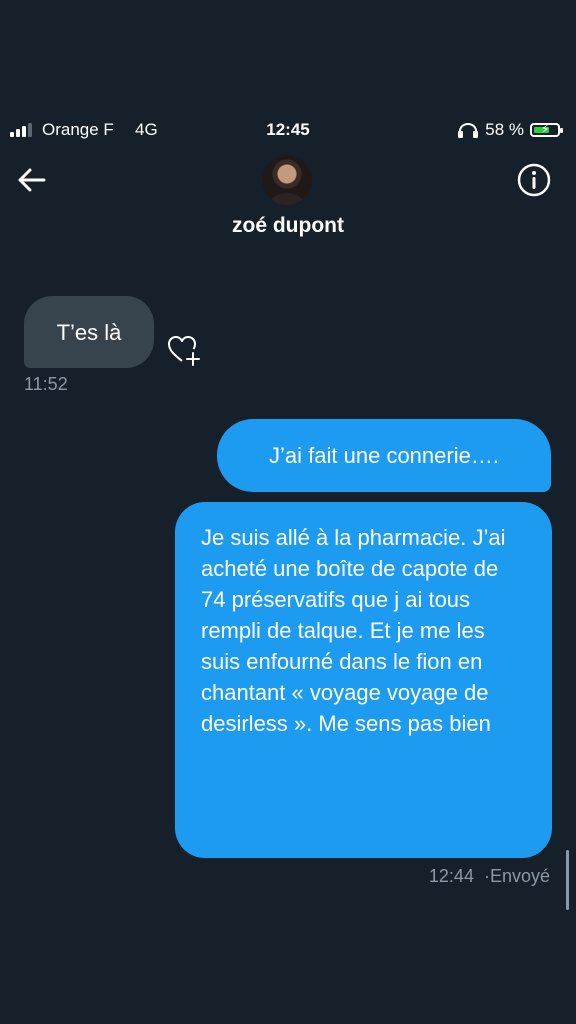 Image resolution: width=576 pixels, height=1024 pixels. What do you see at coordinates (468, 130) in the screenshot?
I see `headphones-icon` at bounding box center [468, 130].